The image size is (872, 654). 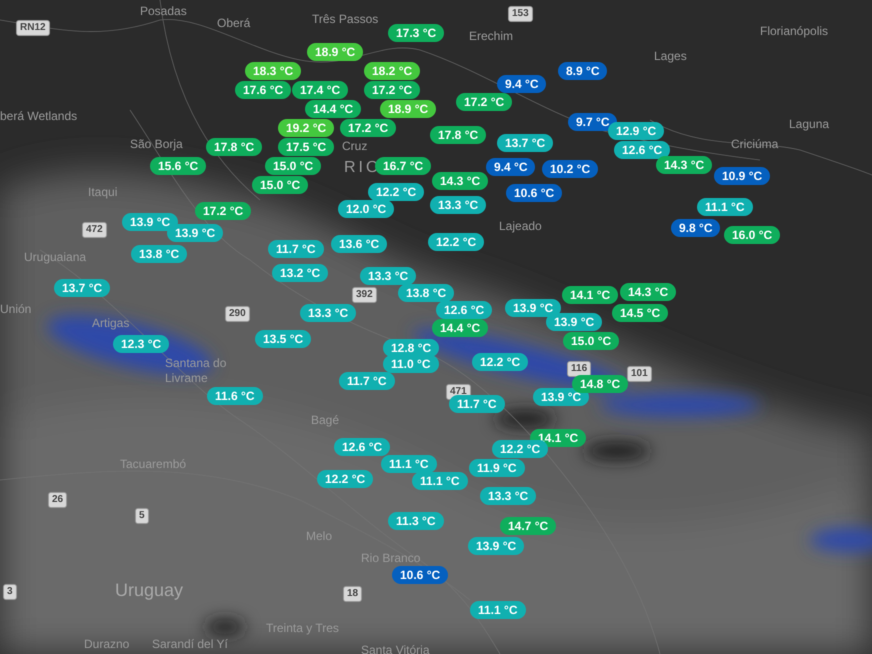 I want to click on temperature-label: 11.0 °C, so click(x=410, y=364).